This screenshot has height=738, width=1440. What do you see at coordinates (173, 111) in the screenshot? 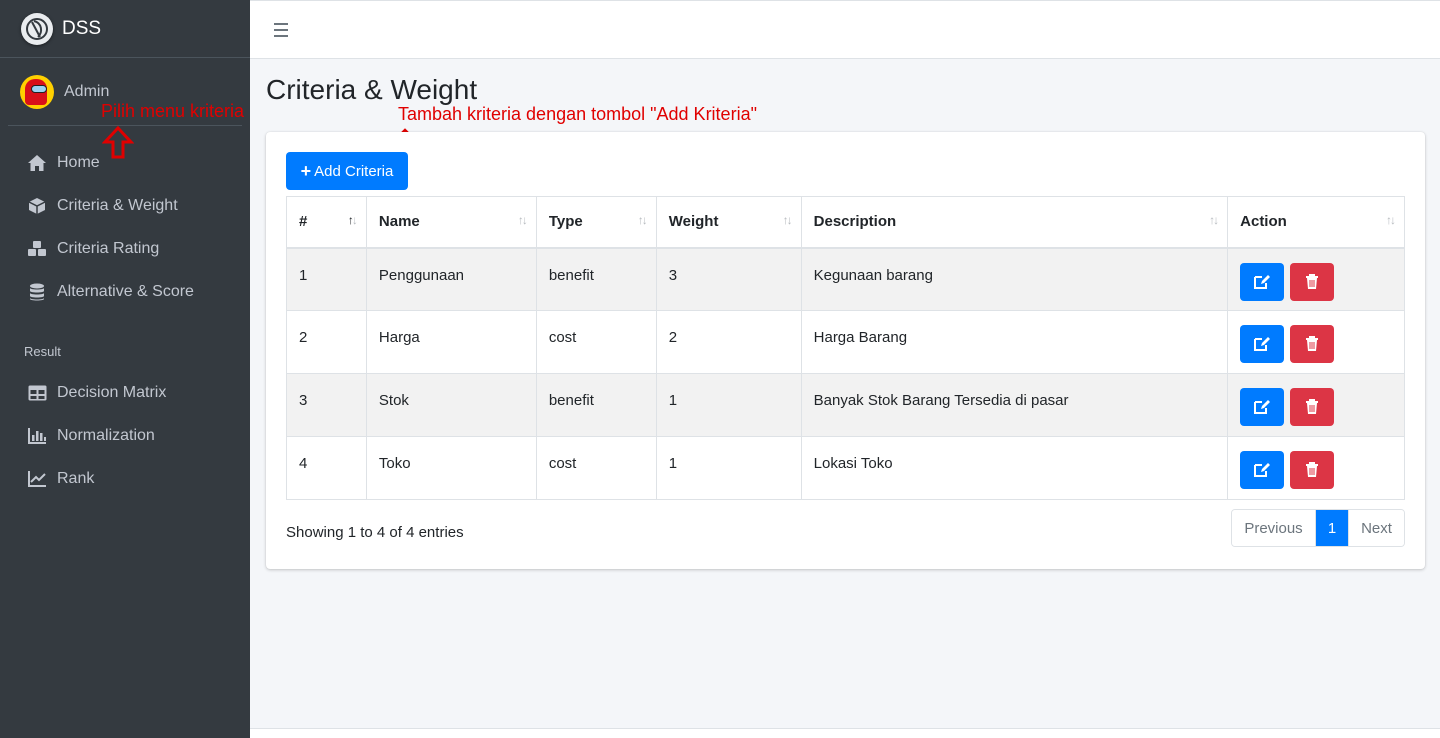
I see `annotation-menu-text: Pilih menu kriteria` at bounding box center [173, 111].